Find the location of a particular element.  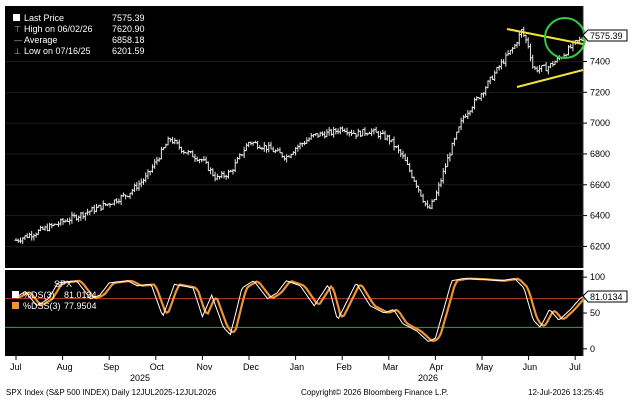

legend-row-2-value: 6858.18 is located at coordinates (128, 40).